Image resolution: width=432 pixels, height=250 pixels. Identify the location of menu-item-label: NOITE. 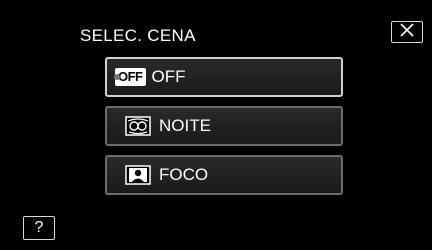
(185, 125).